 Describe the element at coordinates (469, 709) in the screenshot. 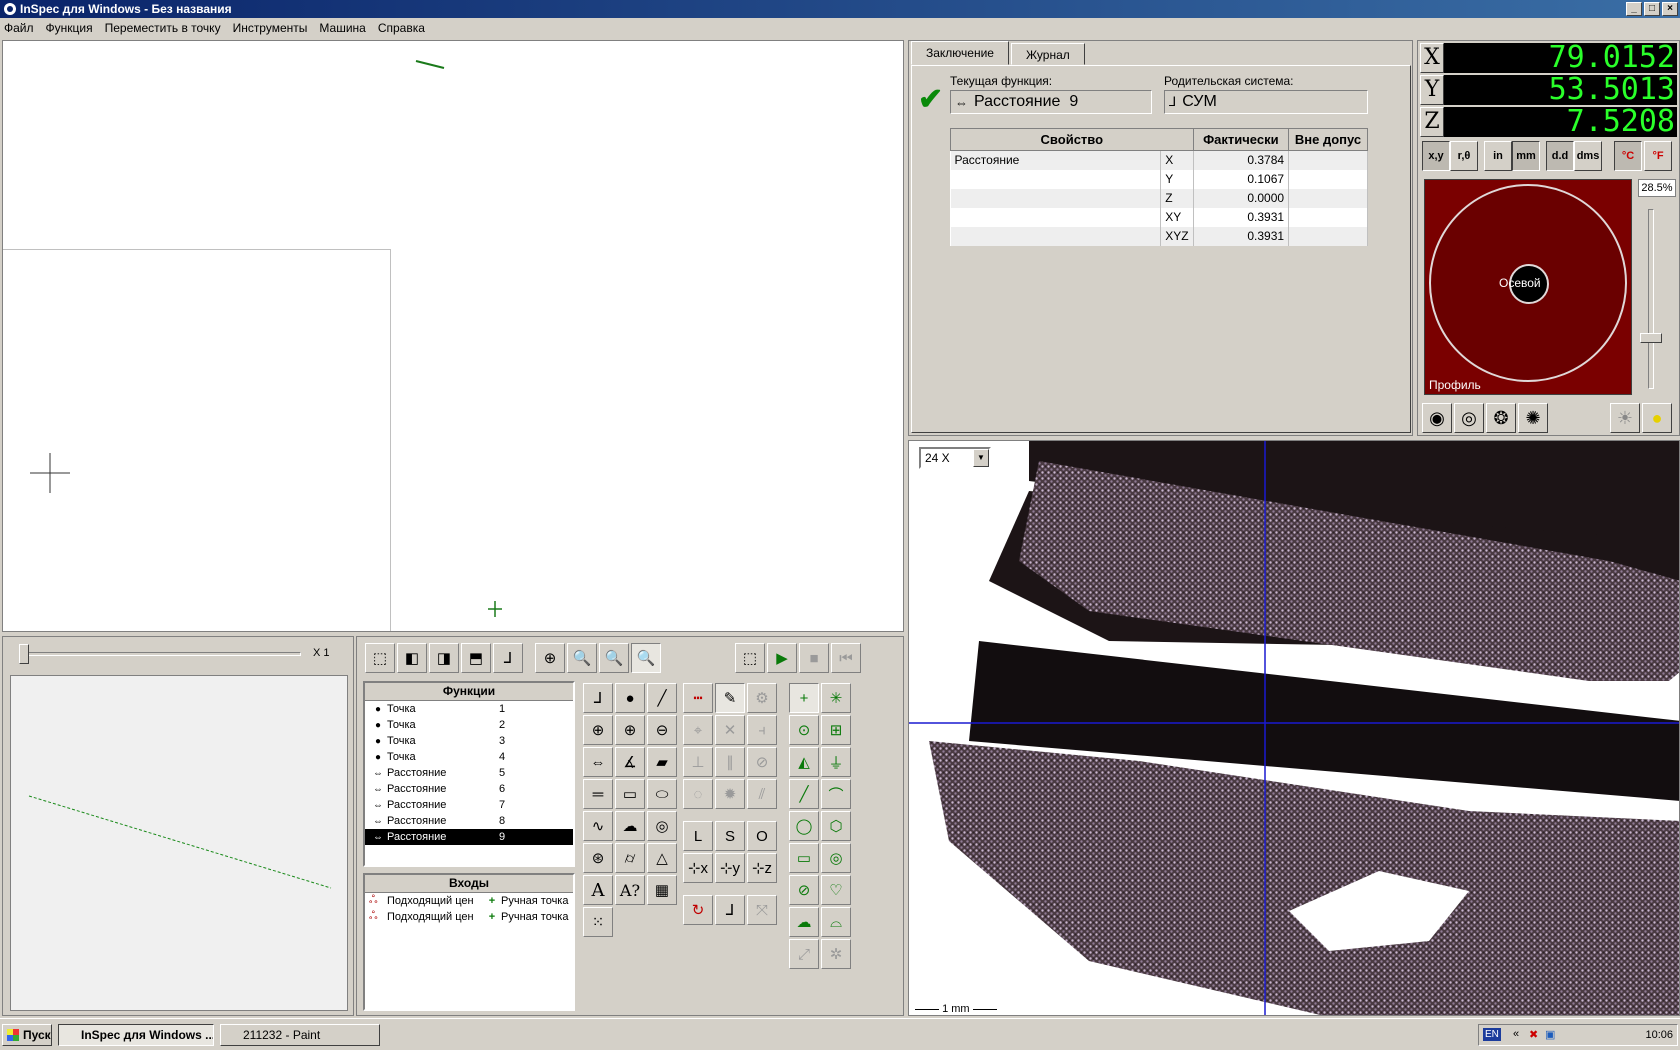

I see `feature-row: ● Точка 1` at that location.